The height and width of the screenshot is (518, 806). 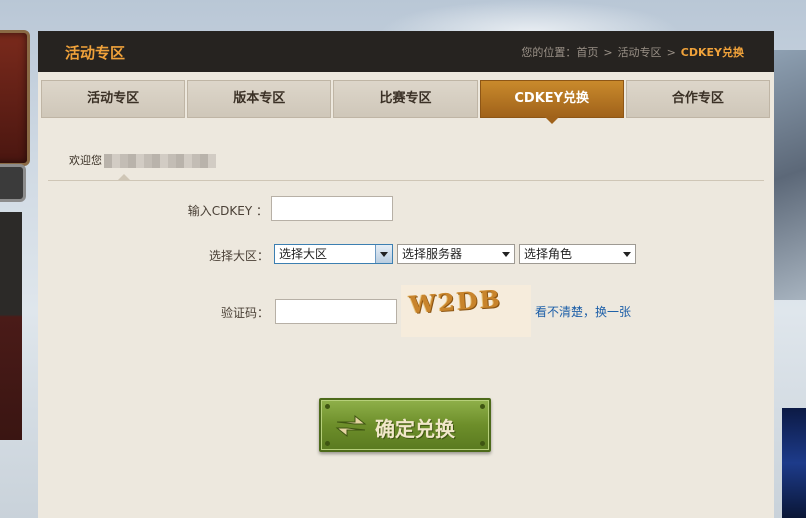 I want to click on section-divider, so click(x=406, y=180).